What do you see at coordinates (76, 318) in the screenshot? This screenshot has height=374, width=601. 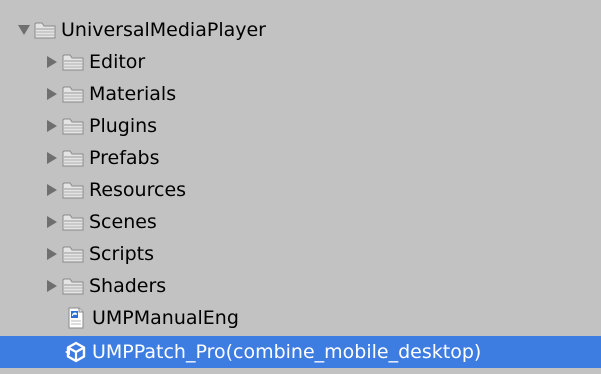 I see `pdf-document-icon` at bounding box center [76, 318].